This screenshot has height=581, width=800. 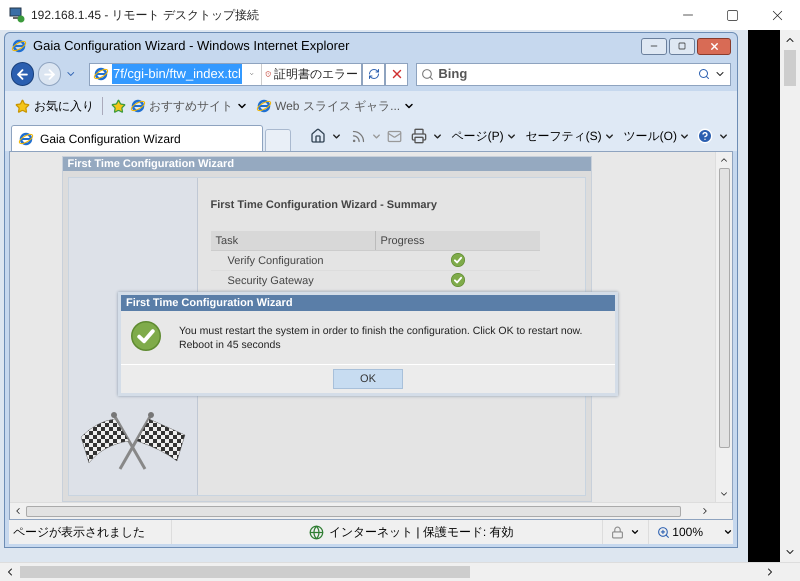 What do you see at coordinates (654, 46) in the screenshot?
I see `minimize-button` at bounding box center [654, 46].